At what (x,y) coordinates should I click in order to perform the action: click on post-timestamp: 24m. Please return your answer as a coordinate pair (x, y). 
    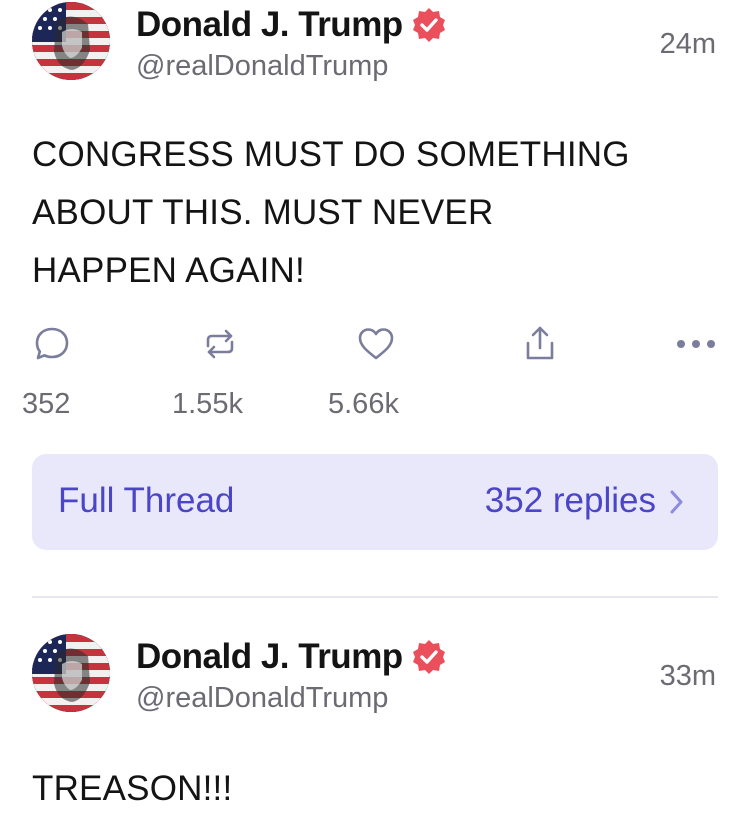
    Looking at the image, I should click on (687, 44).